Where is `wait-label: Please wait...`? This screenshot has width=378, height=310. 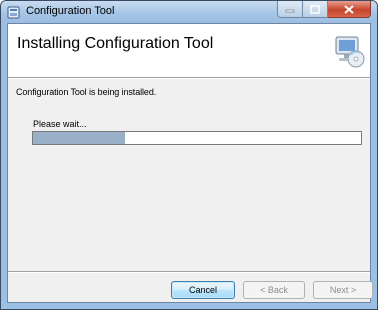
wait-label: Please wait... is located at coordinates (60, 124).